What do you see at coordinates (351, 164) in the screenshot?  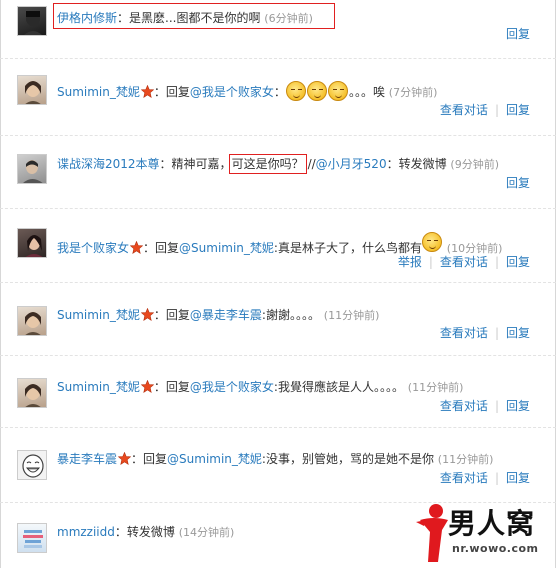 I see `mention-link: @小月牙520` at bounding box center [351, 164].